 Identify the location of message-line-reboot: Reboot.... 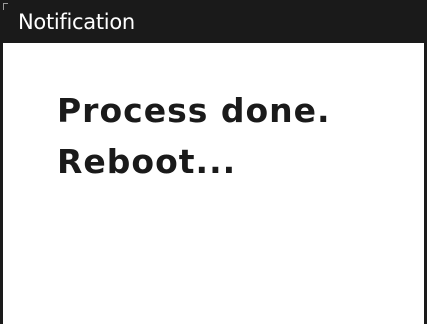
(147, 161).